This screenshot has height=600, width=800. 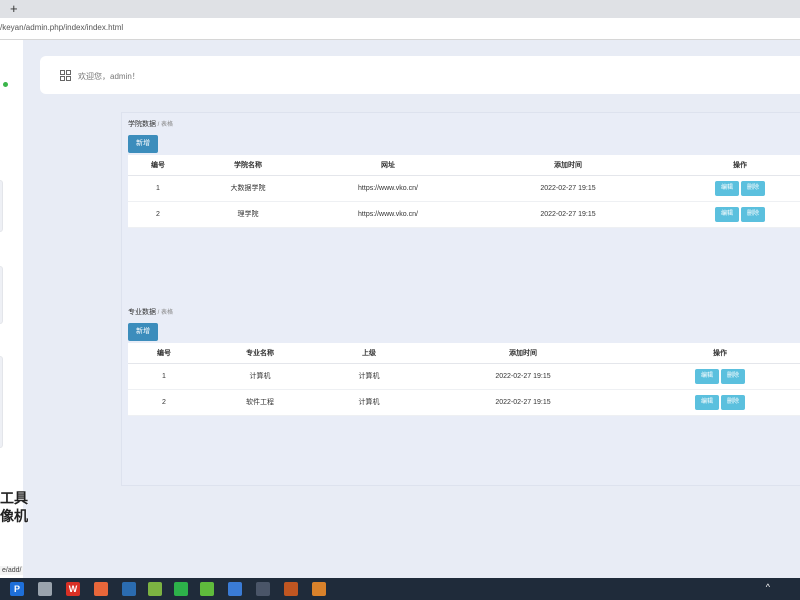 What do you see at coordinates (143, 144) in the screenshot?
I see `add-college-button: 新增` at bounding box center [143, 144].